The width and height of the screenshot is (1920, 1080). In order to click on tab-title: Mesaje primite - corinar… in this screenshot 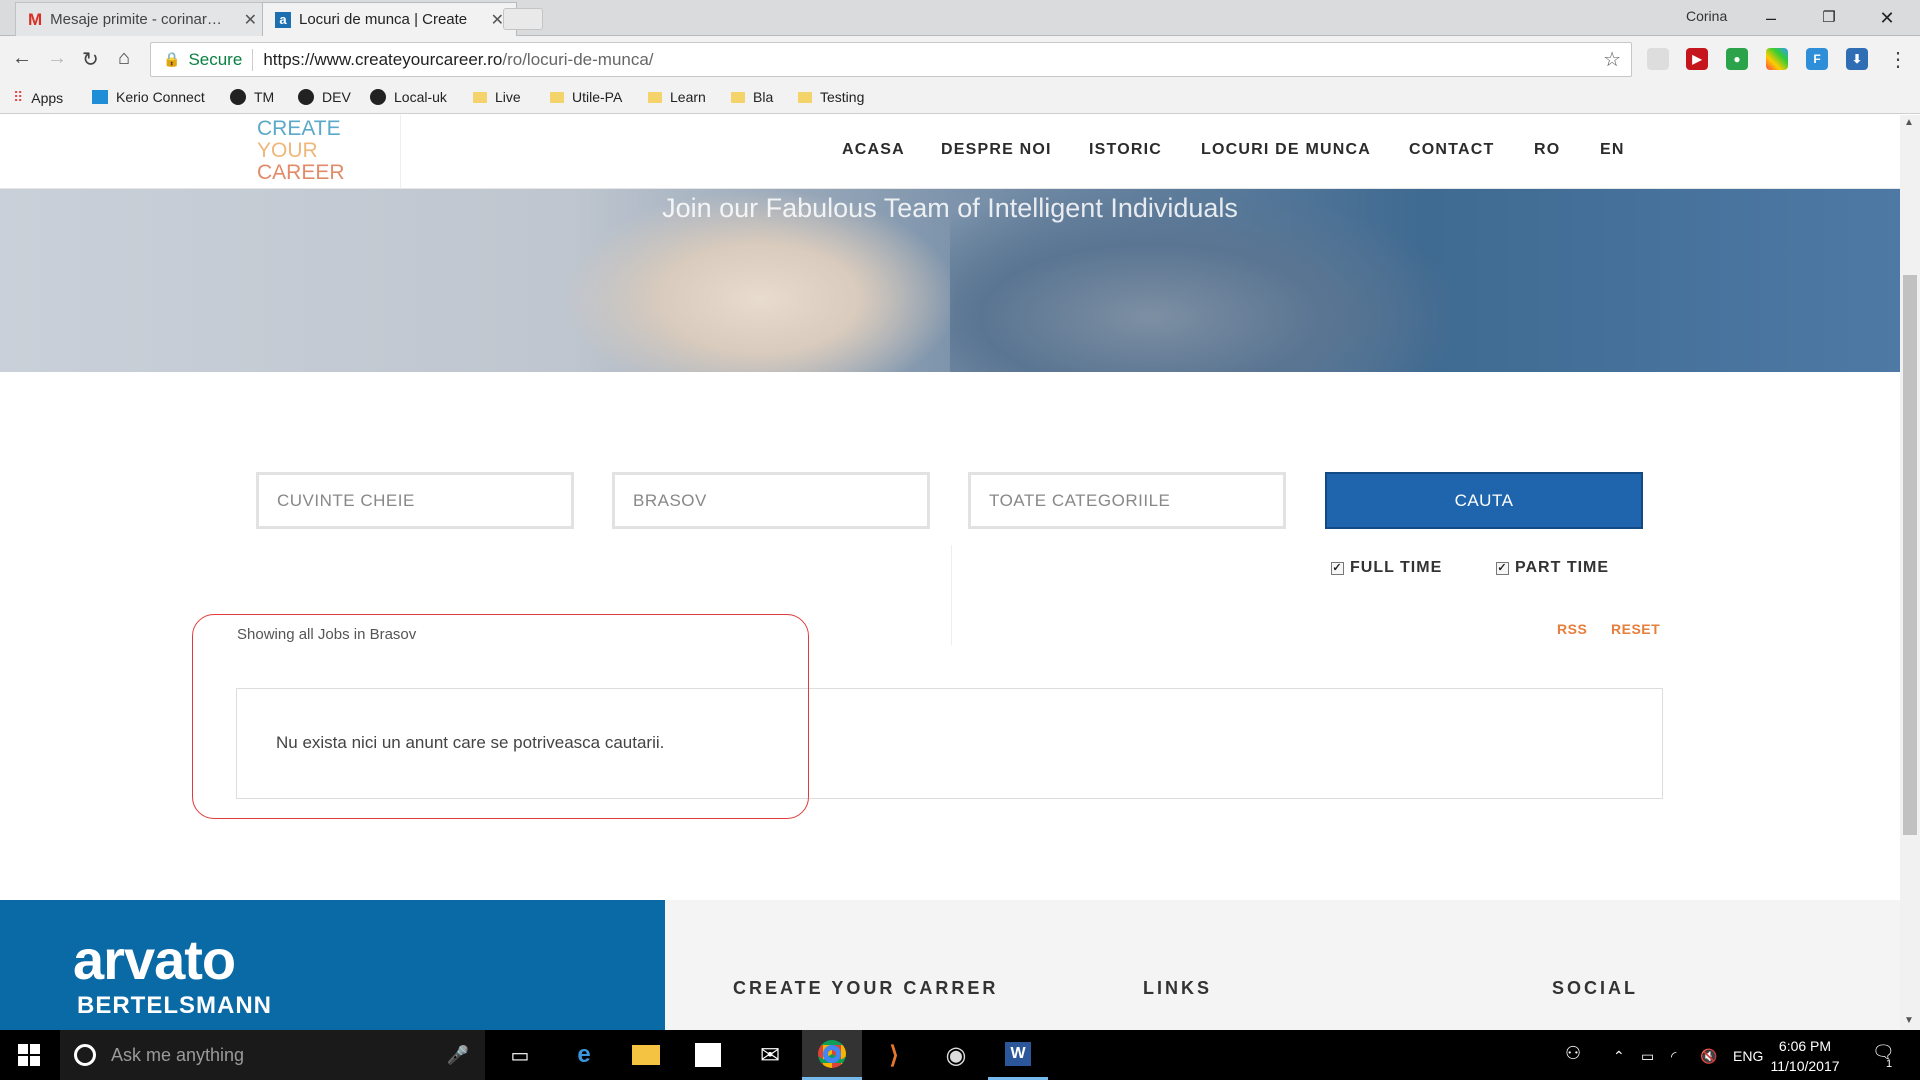, I will do `click(136, 19)`.